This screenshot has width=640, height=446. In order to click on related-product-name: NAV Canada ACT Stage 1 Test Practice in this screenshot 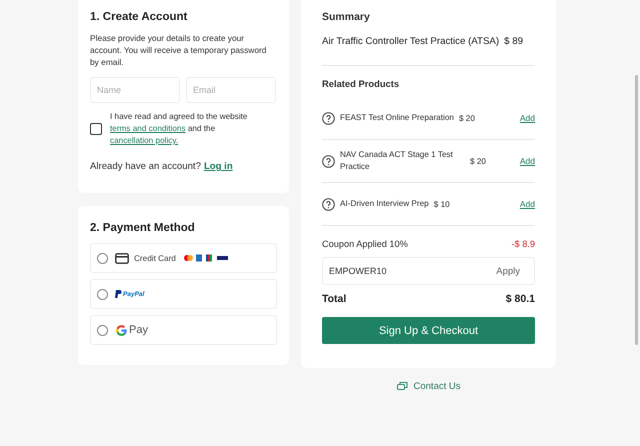, I will do `click(397, 161)`.